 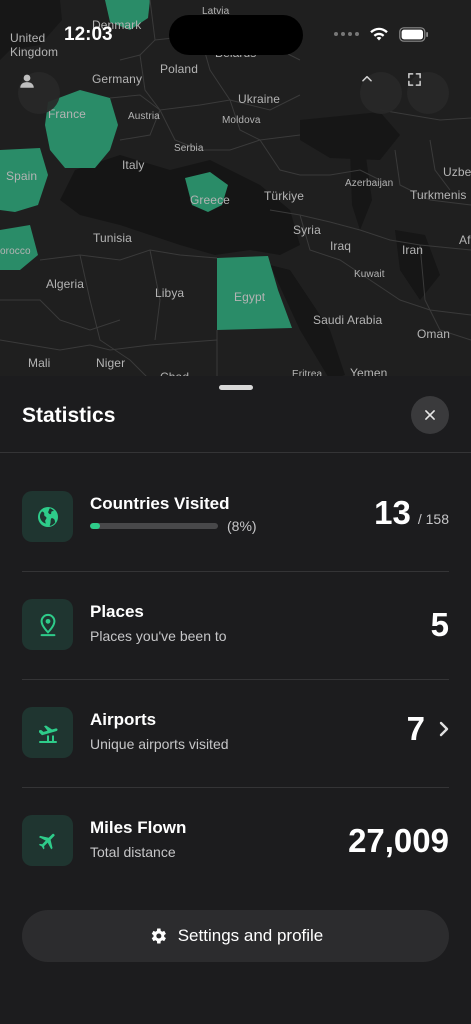 I want to click on stat-value: 5, so click(x=439, y=624).